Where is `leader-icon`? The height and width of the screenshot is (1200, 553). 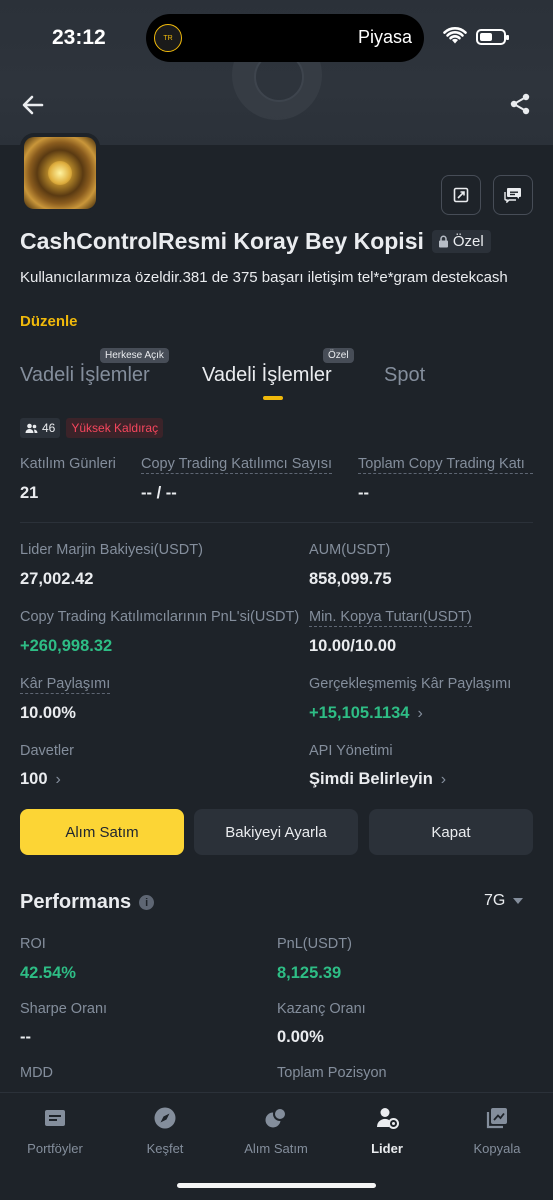 leader-icon is located at coordinates (387, 1118).